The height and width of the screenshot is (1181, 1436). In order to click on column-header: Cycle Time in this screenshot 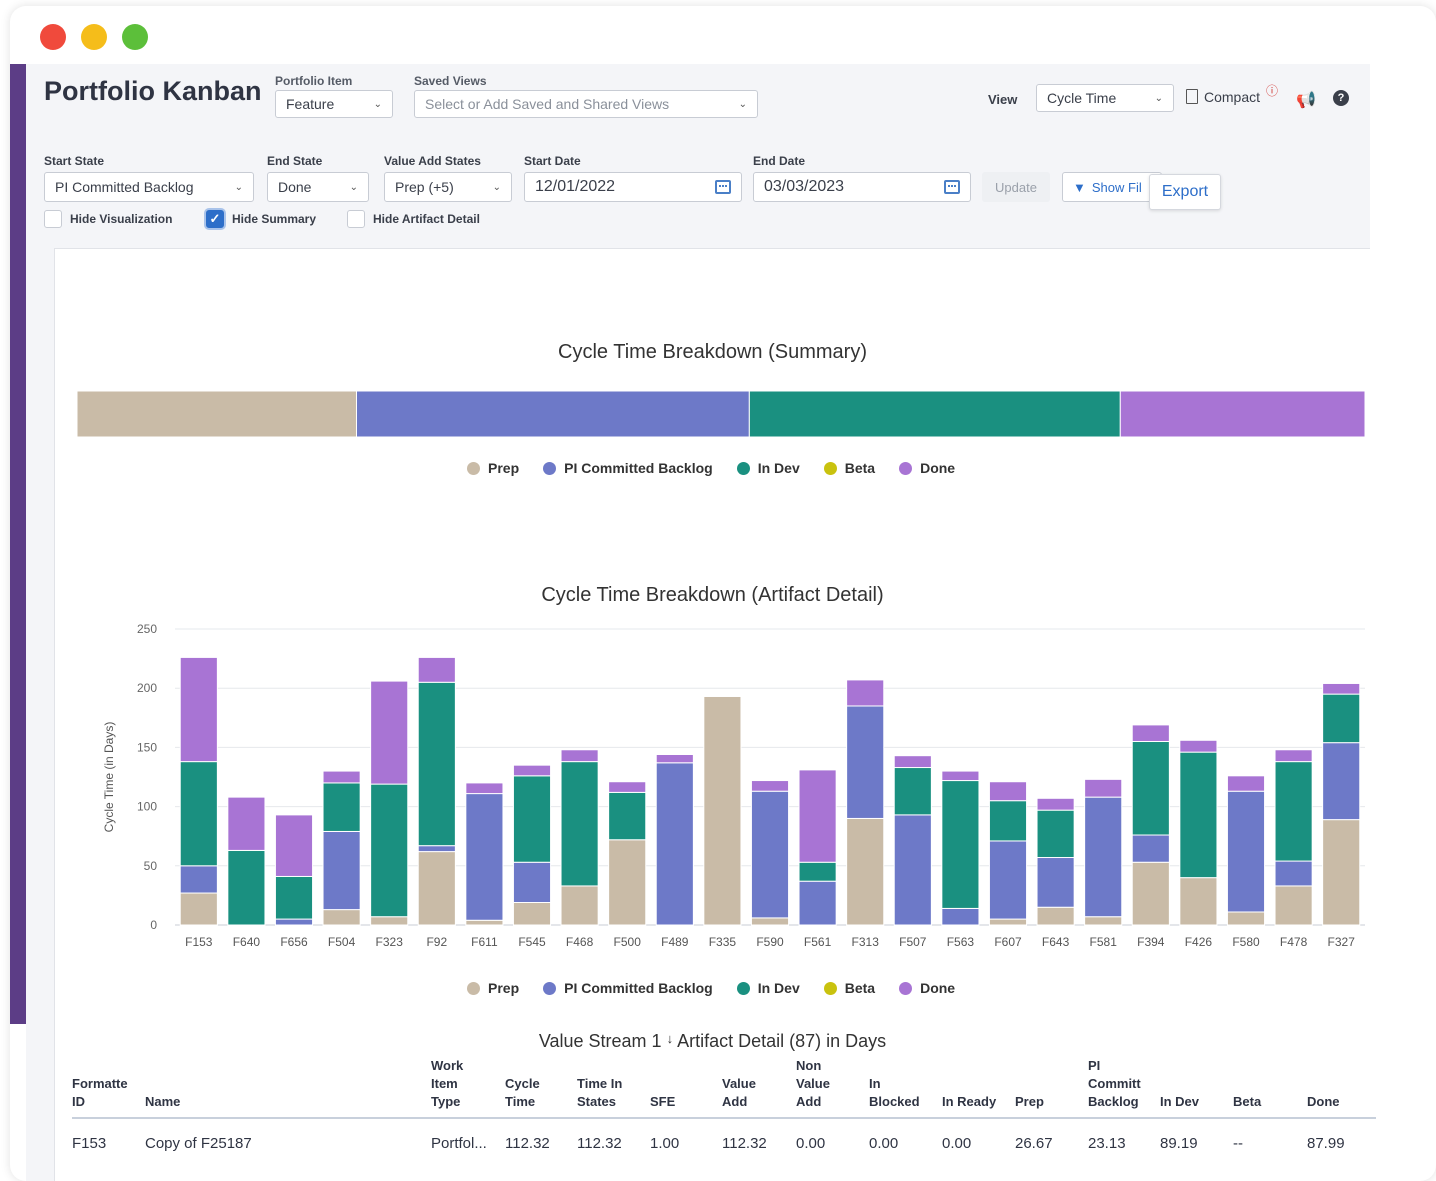, I will do `click(522, 1093)`.